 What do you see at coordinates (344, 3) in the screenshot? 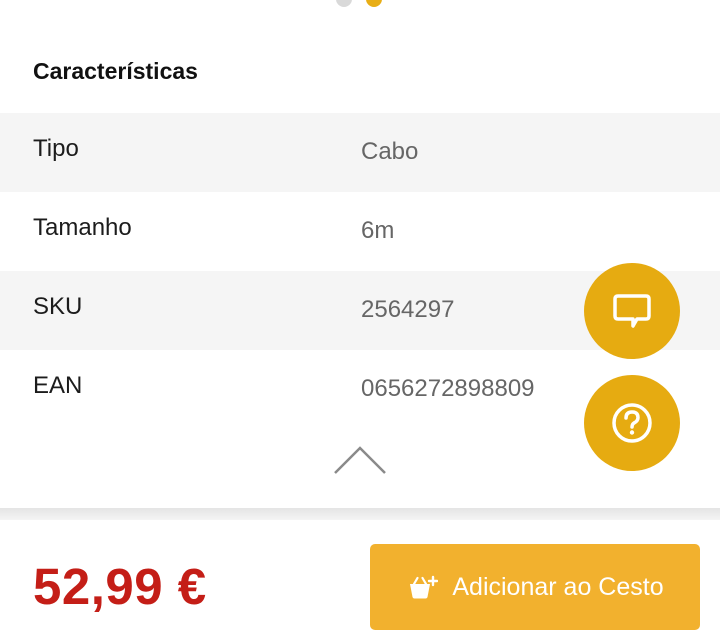
I see `carousel-dot` at bounding box center [344, 3].